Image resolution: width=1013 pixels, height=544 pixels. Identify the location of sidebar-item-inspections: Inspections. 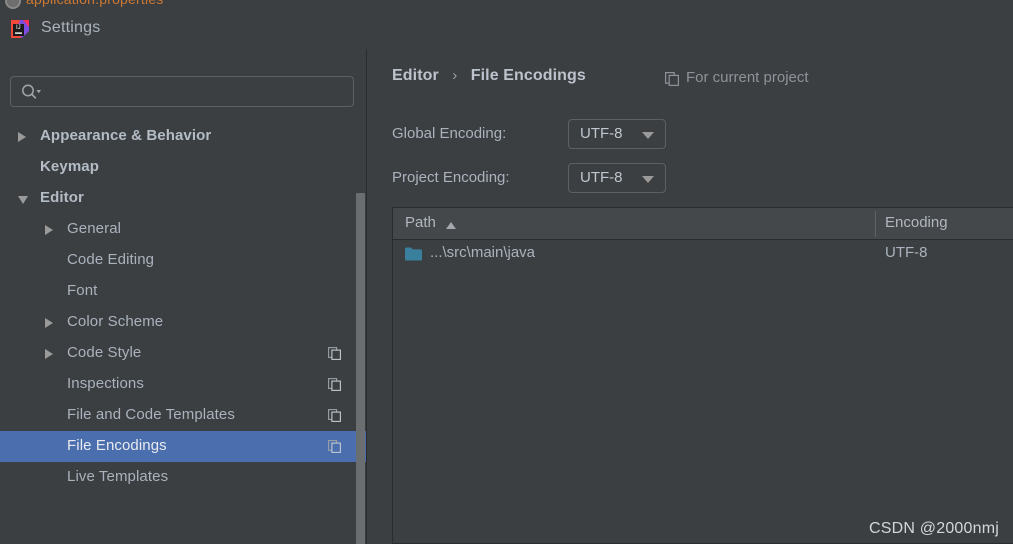
(183, 384).